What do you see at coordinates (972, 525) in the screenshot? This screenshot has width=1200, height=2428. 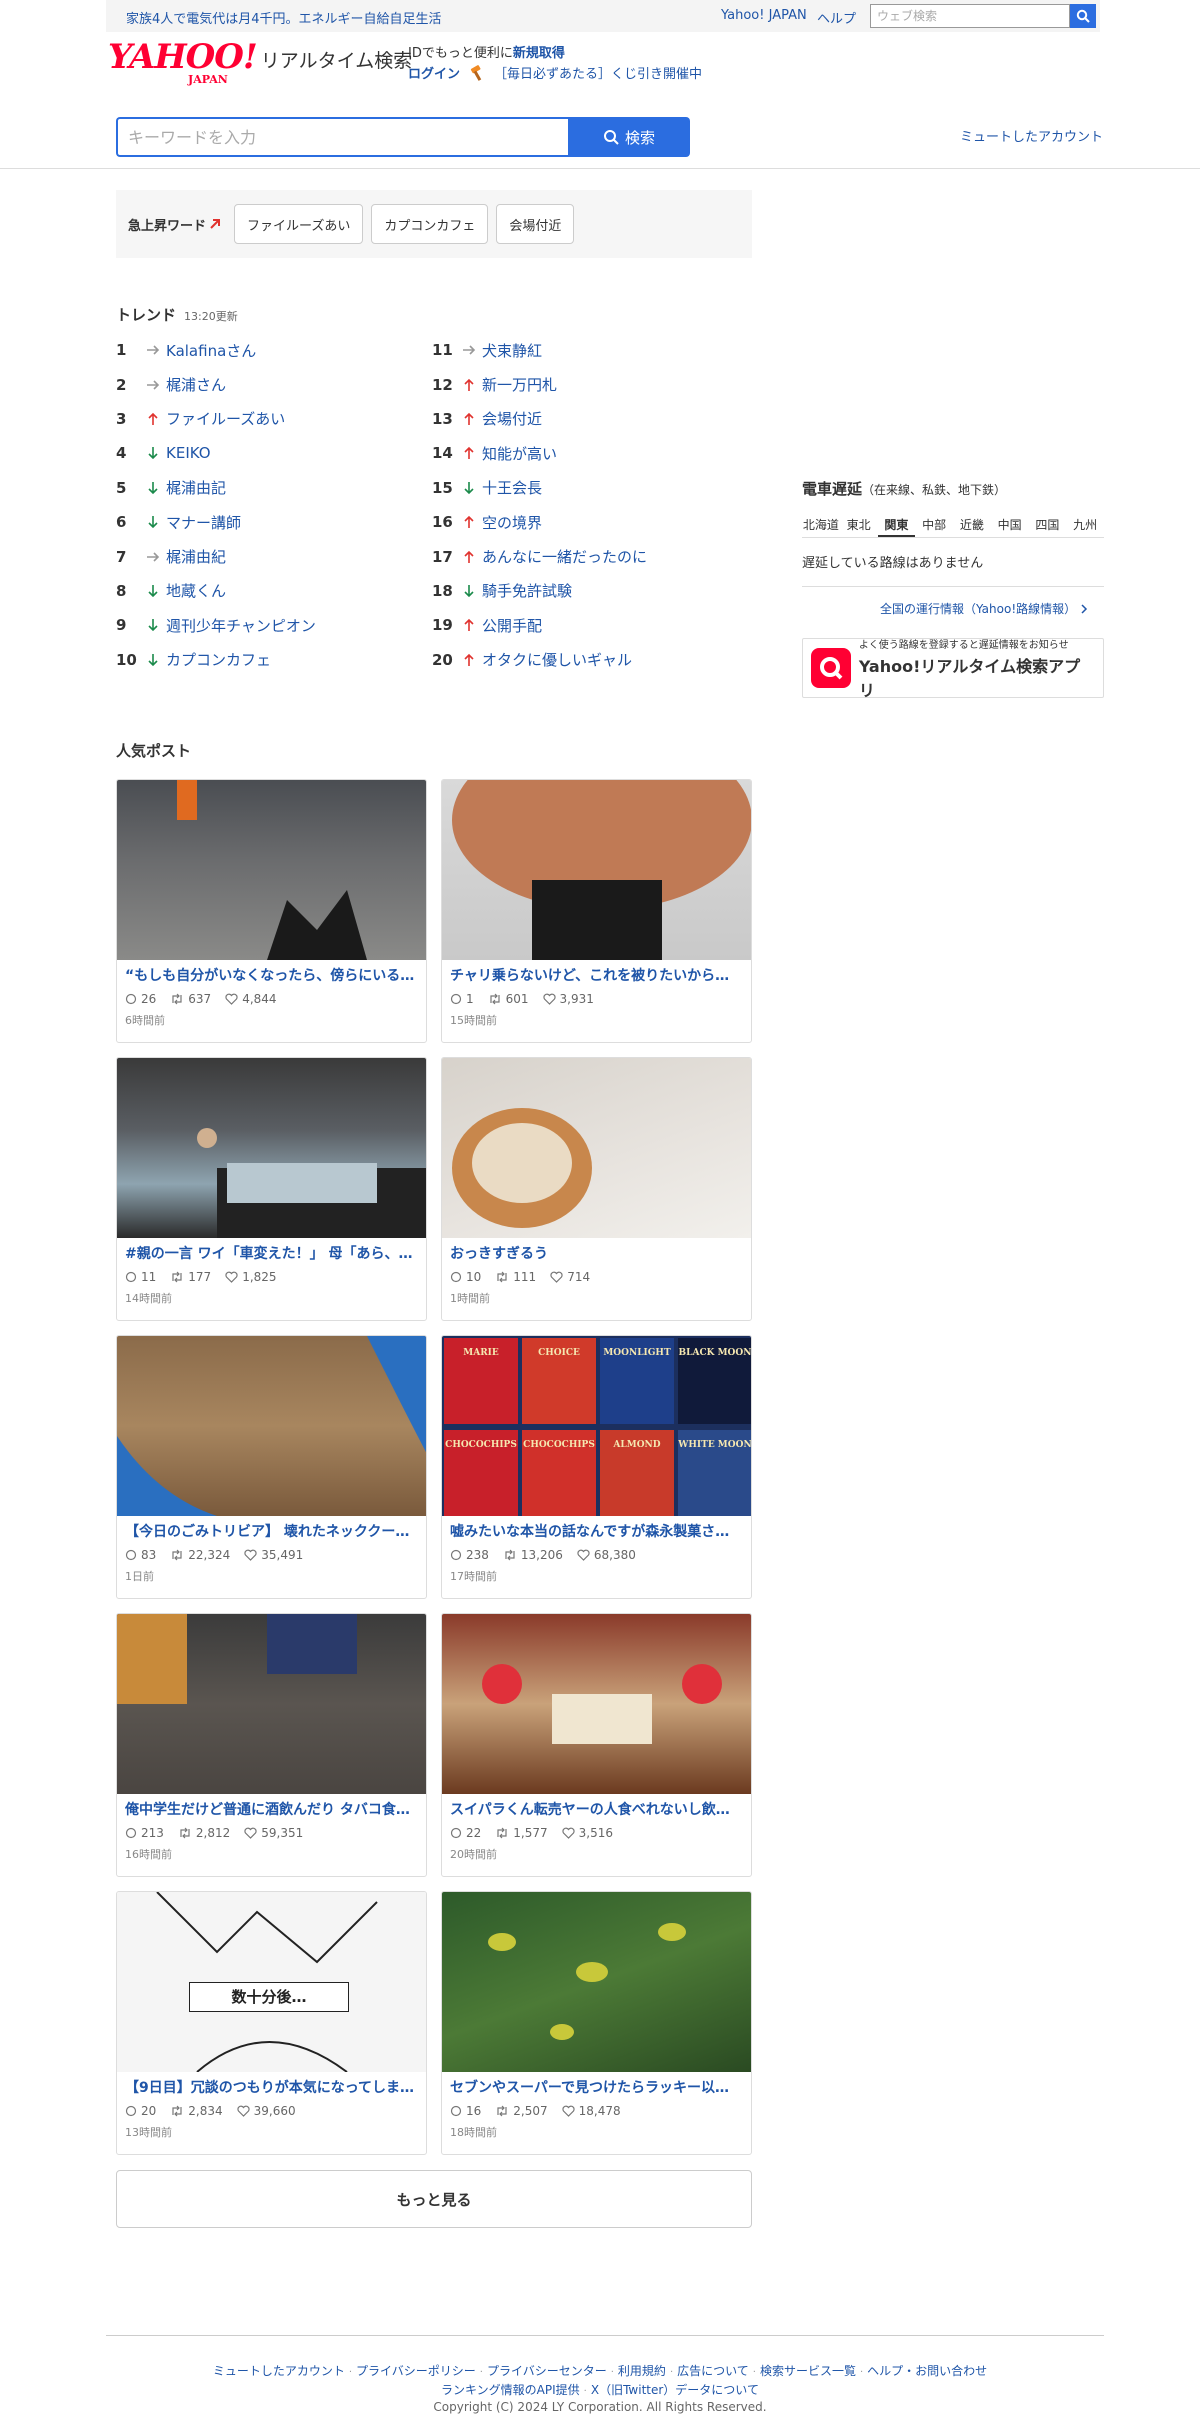 I see `train-tab-4: 近畿` at bounding box center [972, 525].